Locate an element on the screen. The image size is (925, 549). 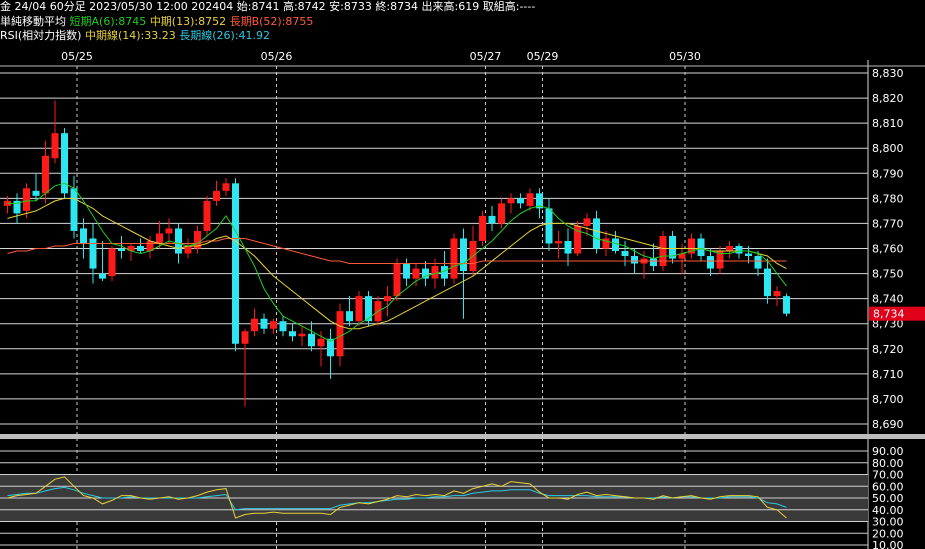
date-label: 05/29 is located at coordinates (543, 56).